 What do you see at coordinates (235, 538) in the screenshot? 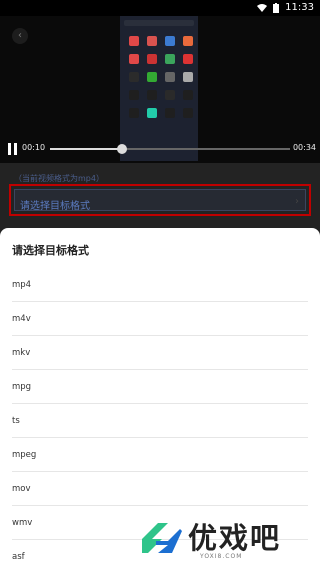
I see `watermark-brand: 优戏吧` at bounding box center [235, 538].